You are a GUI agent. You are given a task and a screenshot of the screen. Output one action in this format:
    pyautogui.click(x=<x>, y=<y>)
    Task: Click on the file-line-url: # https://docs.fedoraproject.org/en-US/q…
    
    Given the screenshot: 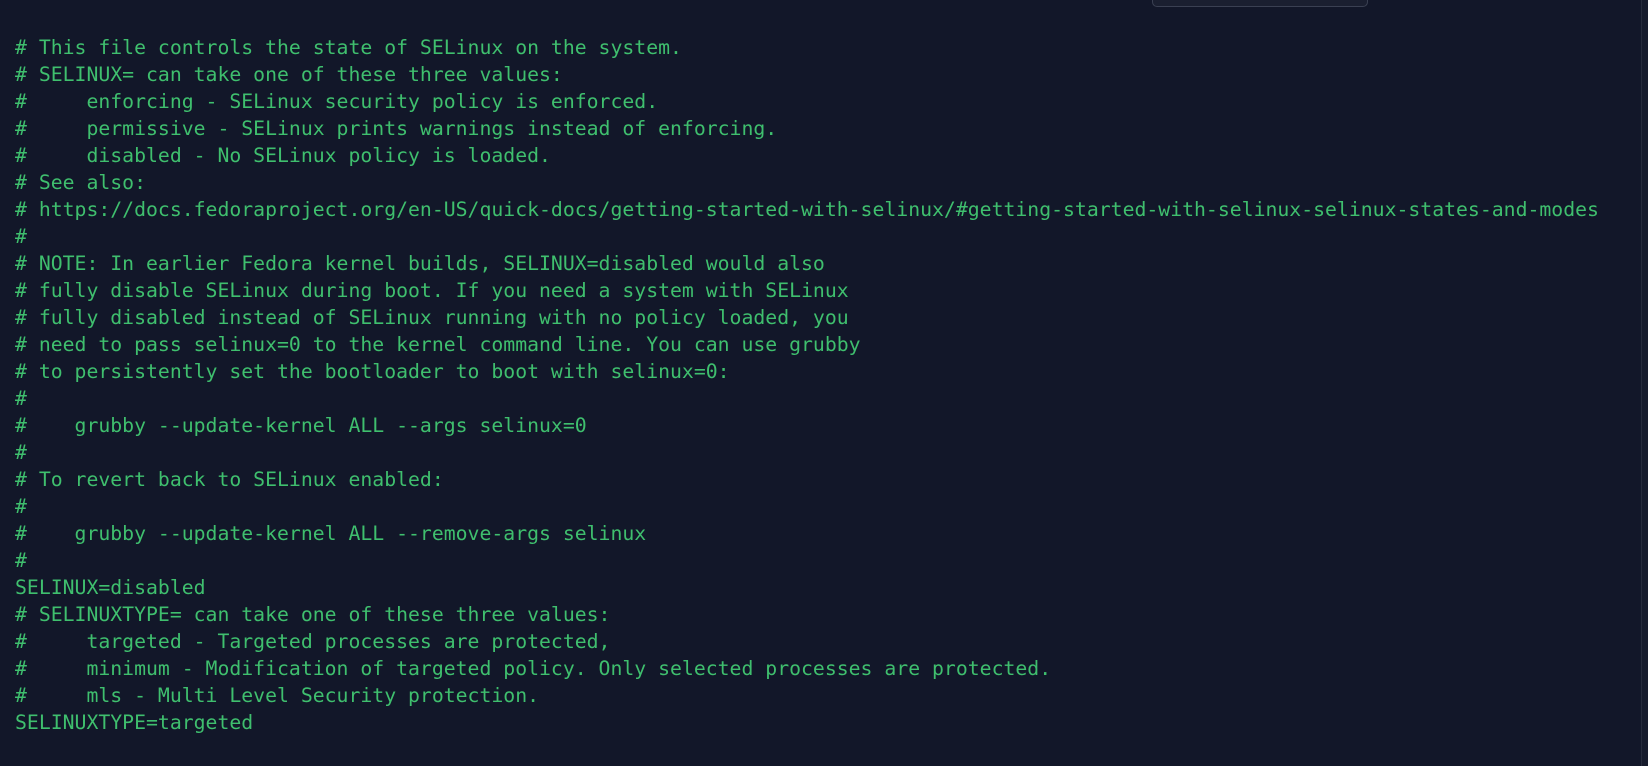 What is the action you would take?
    pyautogui.click(x=807, y=209)
    